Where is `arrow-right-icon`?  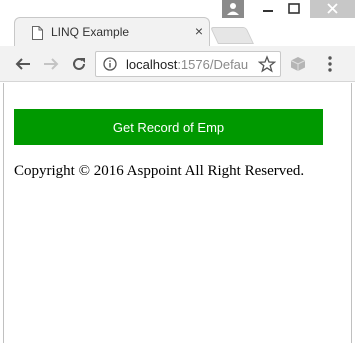
arrow-right-icon is located at coordinates (51, 64).